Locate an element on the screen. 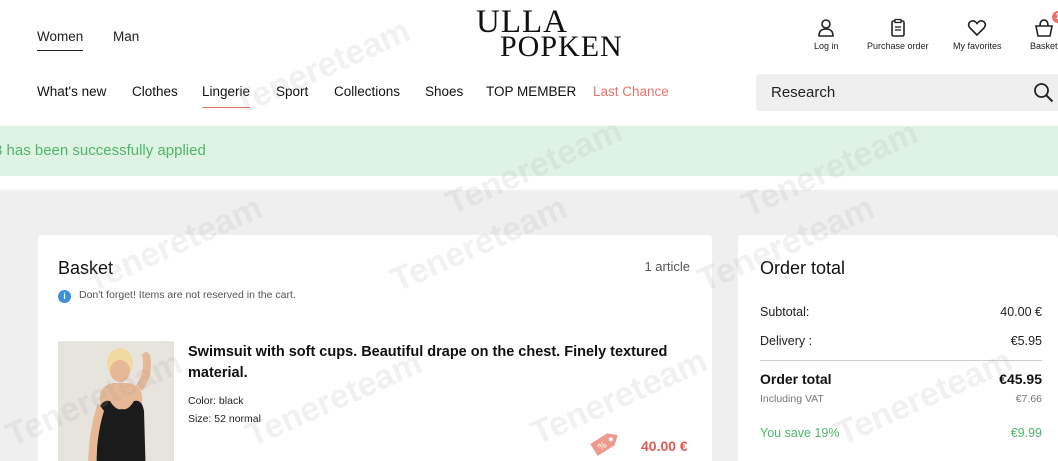 This screenshot has height=461, width=1058. nav-whats-new: What's new is located at coordinates (71, 91).